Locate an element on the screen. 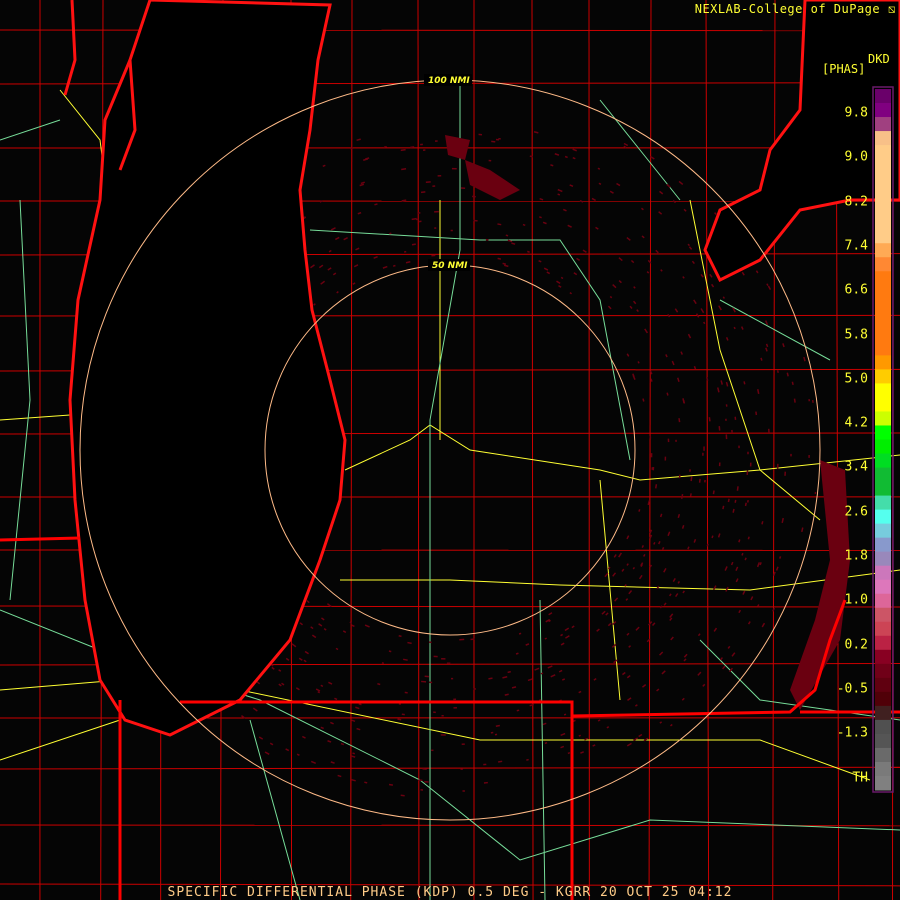 The height and width of the screenshot is (900, 900). cod-logo-icon: ⧅ is located at coordinates (891, 9).